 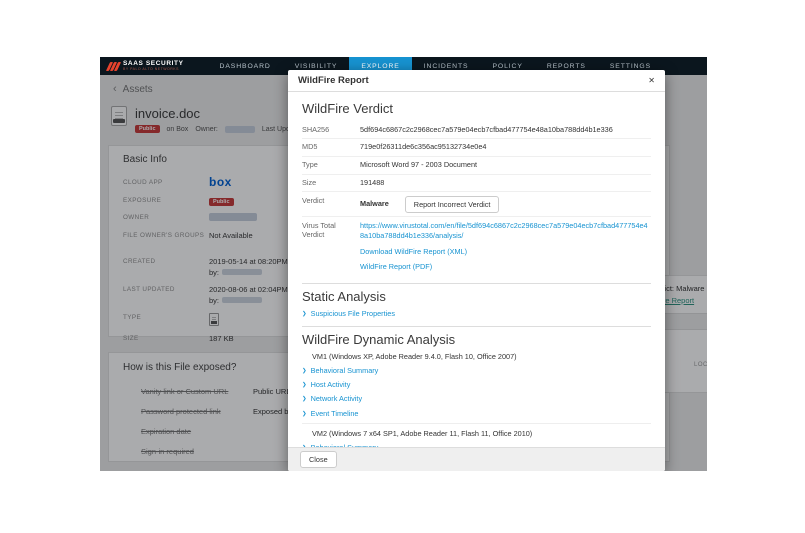 I want to click on report-incorrect-verdict-button: Report Incorrect Verdict, so click(x=452, y=204).